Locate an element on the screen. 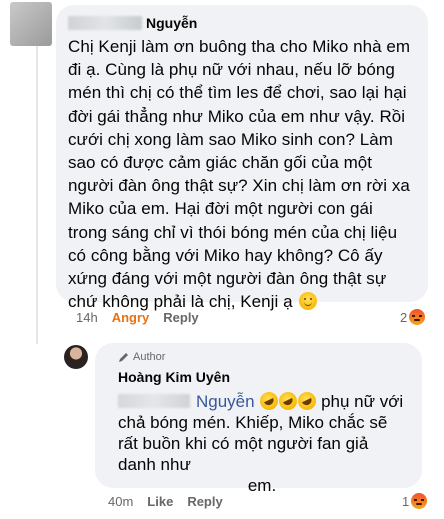 Image resolution: width=444 pixels, height=519 pixels. angry-reaction-button: Angry is located at coordinates (131, 317).